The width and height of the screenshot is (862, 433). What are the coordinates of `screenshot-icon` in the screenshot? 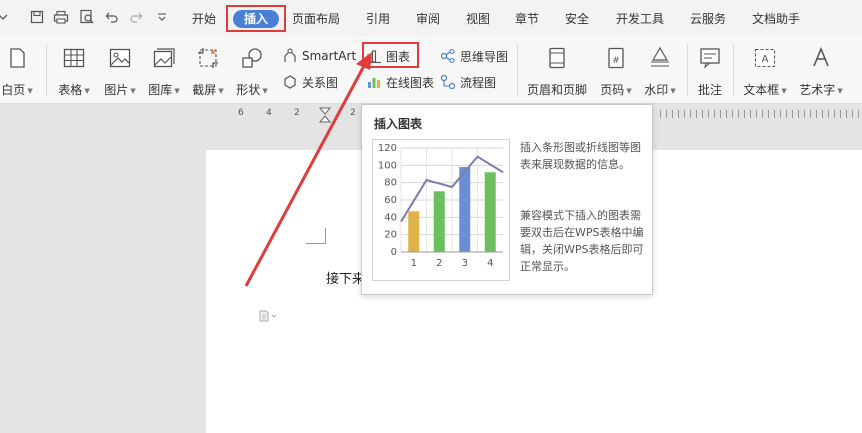 It's located at (208, 58).